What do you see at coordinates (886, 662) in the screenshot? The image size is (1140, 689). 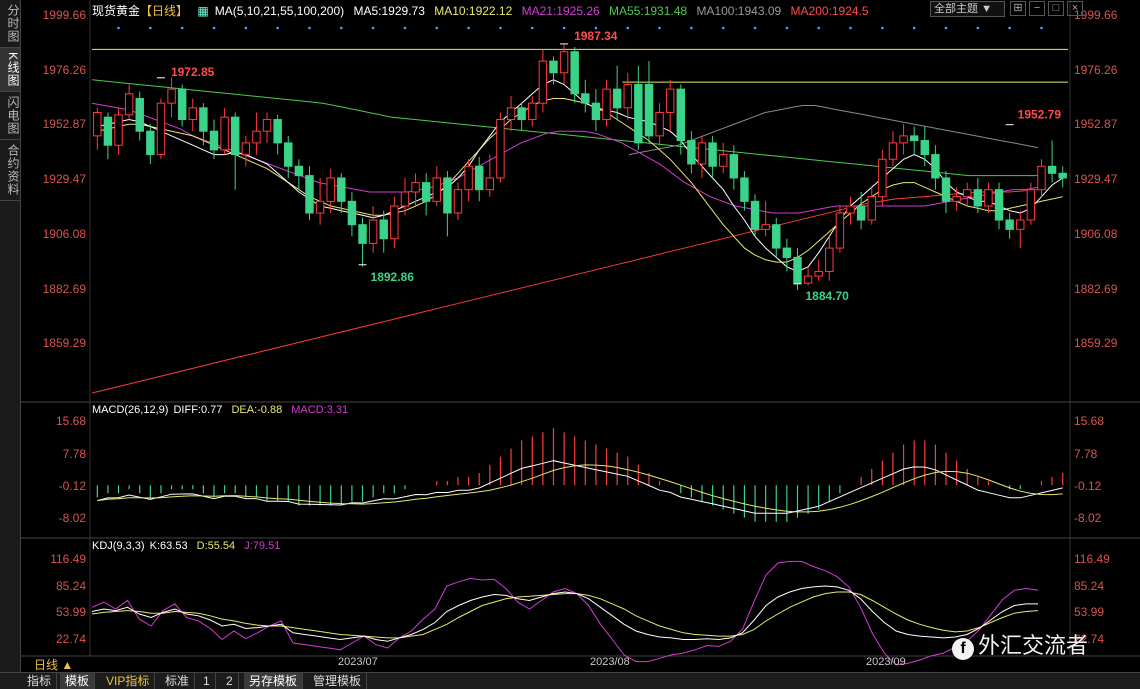 I see `date-label-sep: 2023/09` at bounding box center [886, 662].